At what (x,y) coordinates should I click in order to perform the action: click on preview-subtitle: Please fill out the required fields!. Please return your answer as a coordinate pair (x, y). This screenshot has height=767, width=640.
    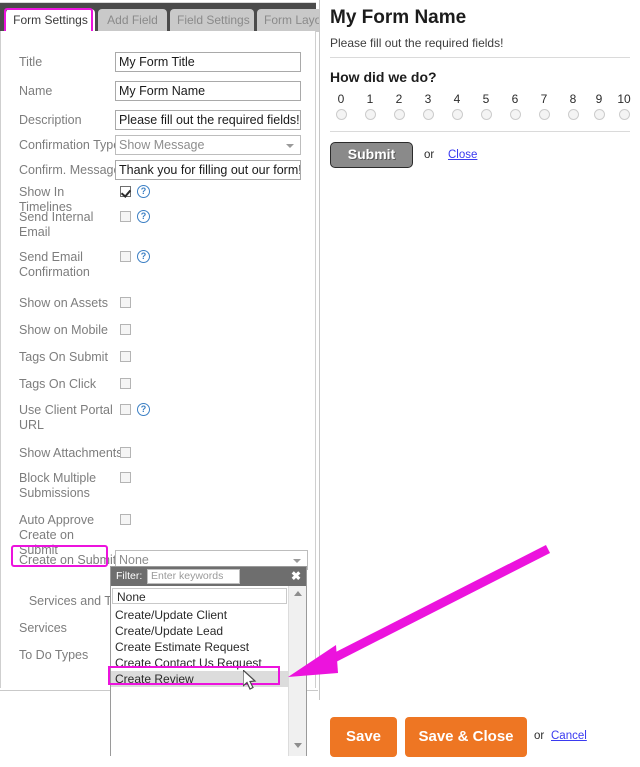
    Looking at the image, I should click on (417, 43).